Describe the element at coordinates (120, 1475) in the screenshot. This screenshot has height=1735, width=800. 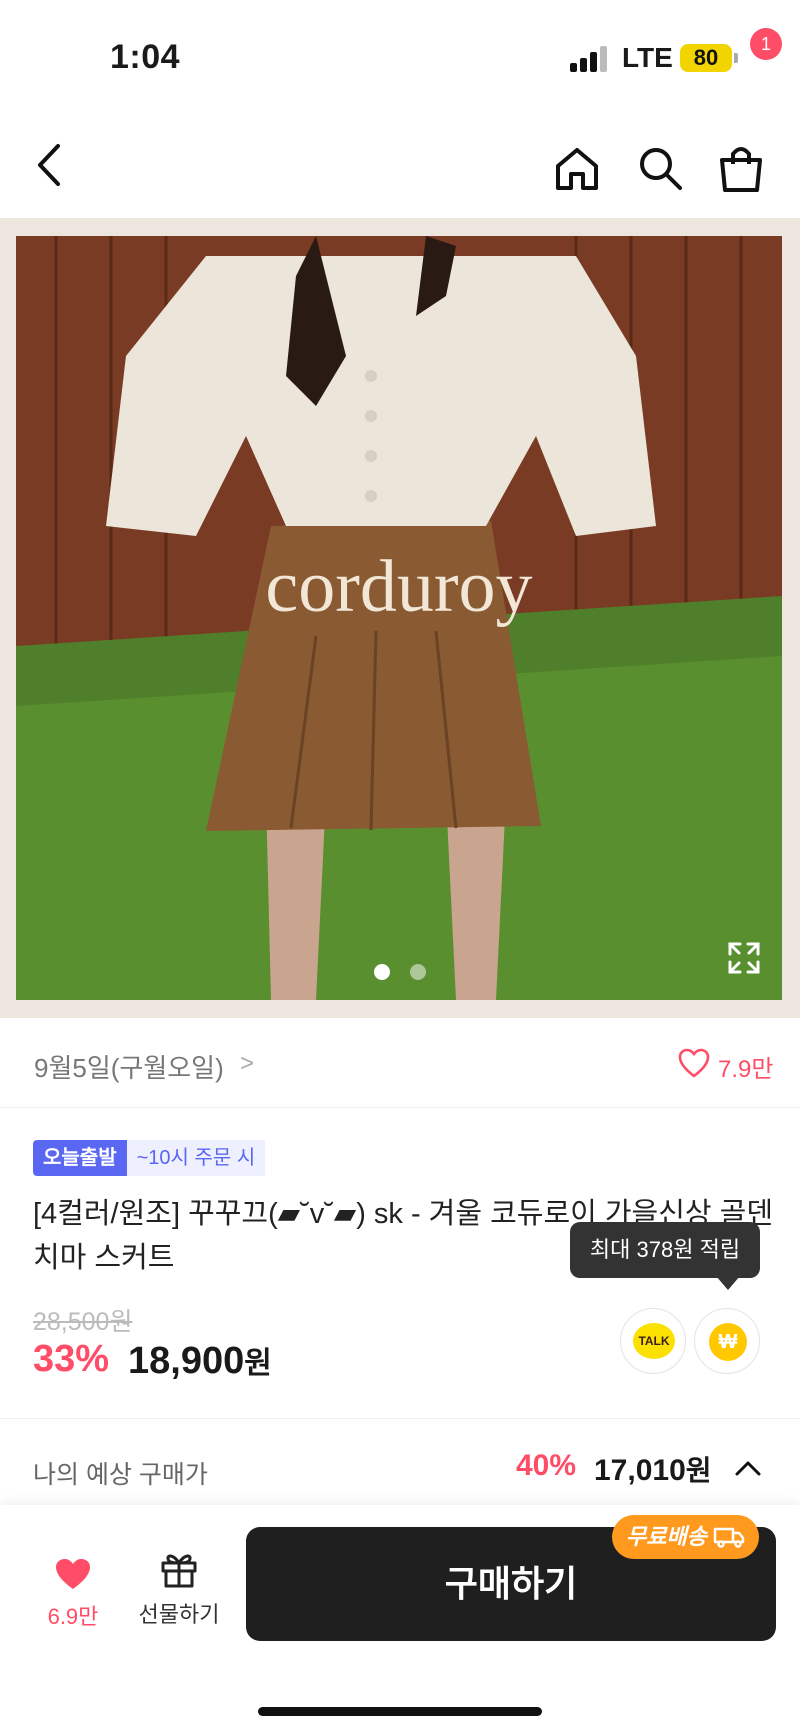
I see `expected-price-label: 나의 예상 구매가` at that location.